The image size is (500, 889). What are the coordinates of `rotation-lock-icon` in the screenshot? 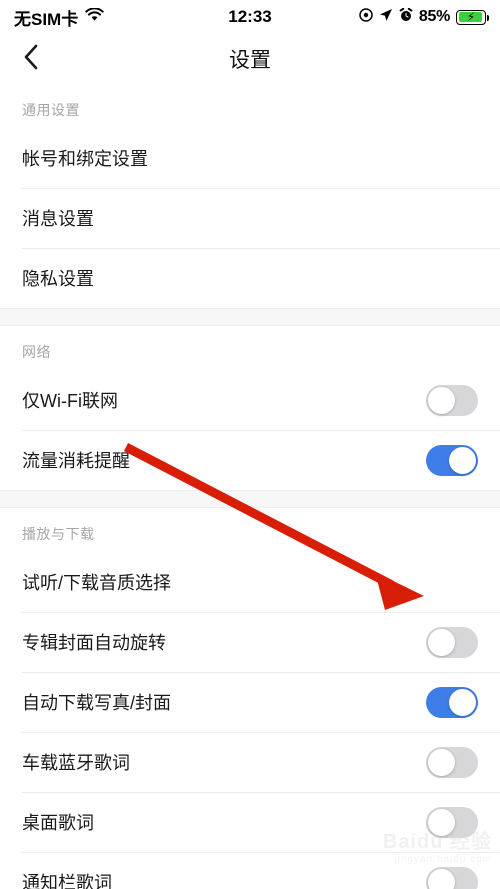 It's located at (366, 17).